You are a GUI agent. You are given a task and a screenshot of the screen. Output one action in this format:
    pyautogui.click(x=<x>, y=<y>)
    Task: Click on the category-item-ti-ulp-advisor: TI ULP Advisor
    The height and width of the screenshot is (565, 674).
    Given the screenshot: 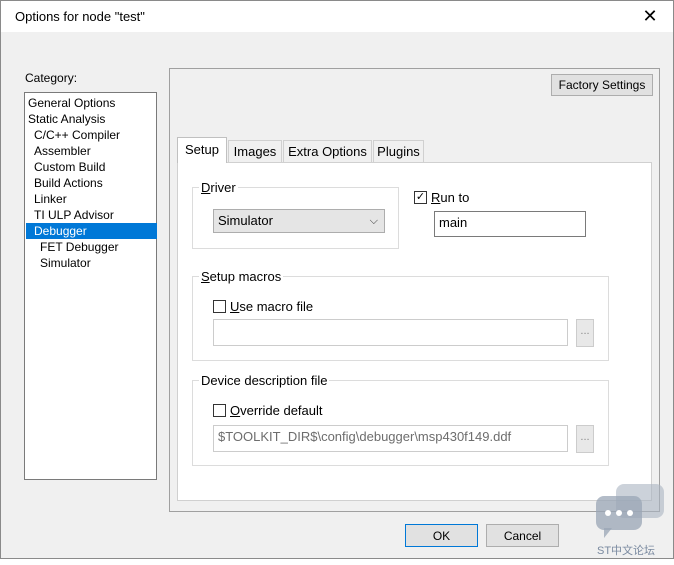 What is the action you would take?
    pyautogui.click(x=91, y=215)
    